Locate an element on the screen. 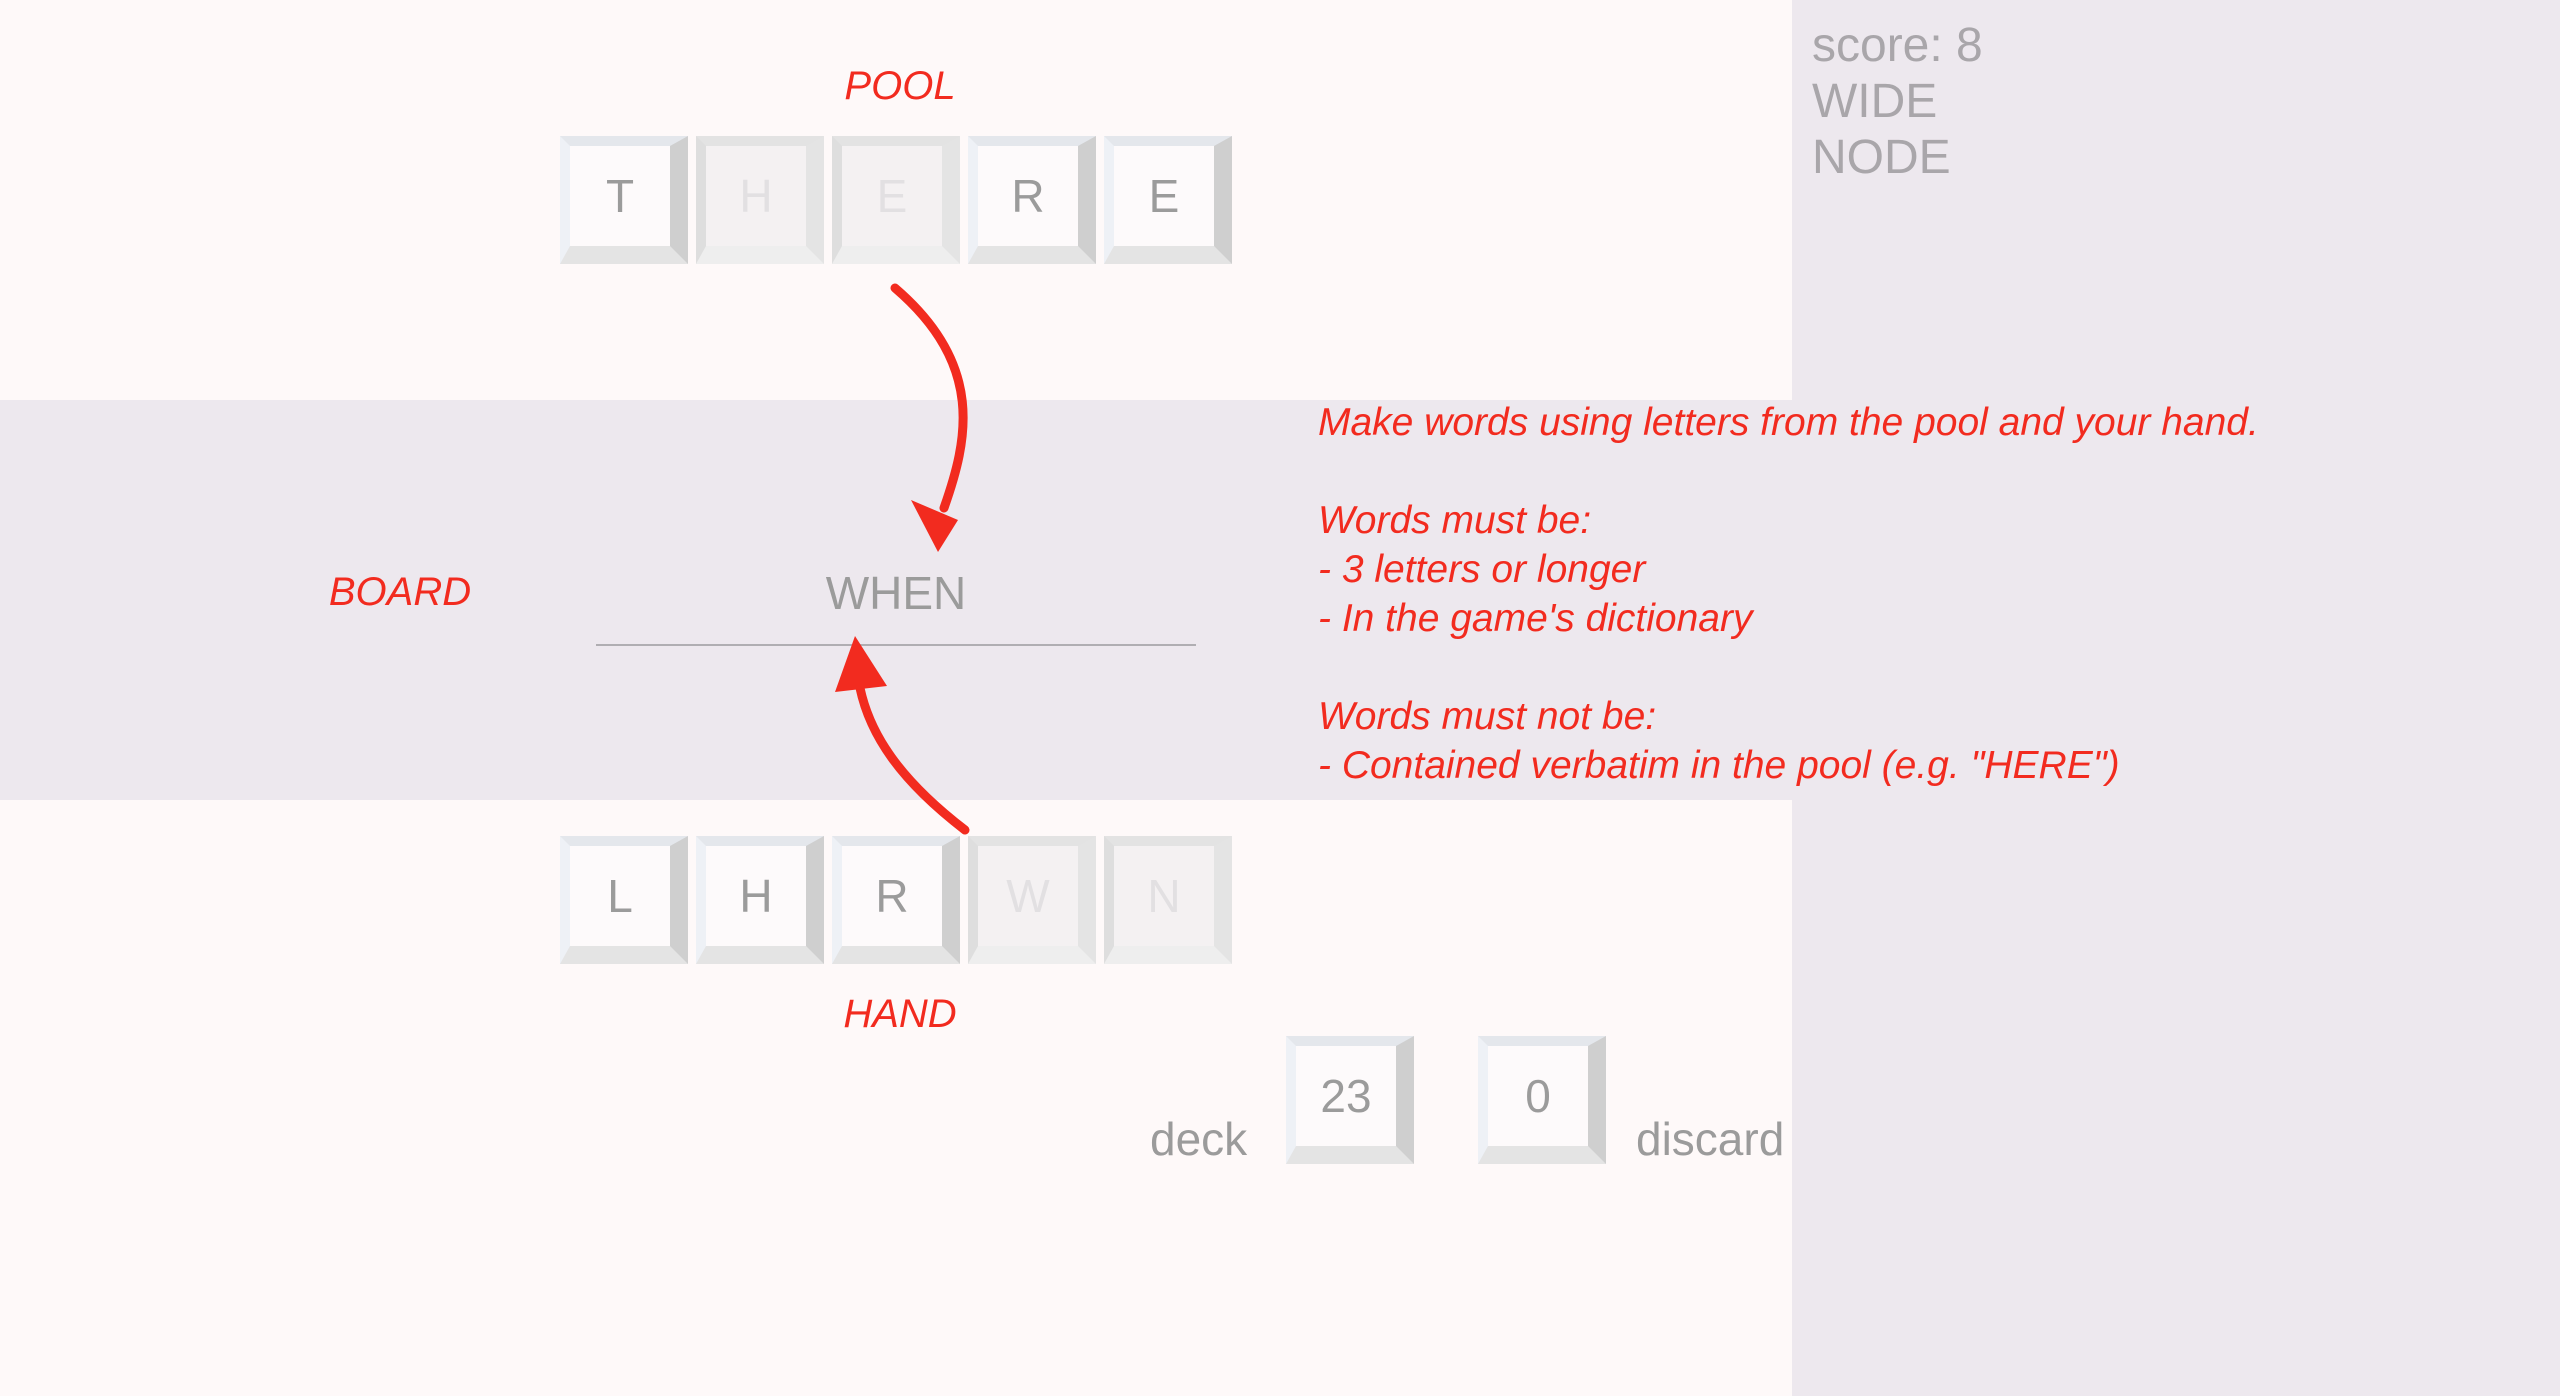  instruction-line: Words must be: is located at coordinates (1455, 520).